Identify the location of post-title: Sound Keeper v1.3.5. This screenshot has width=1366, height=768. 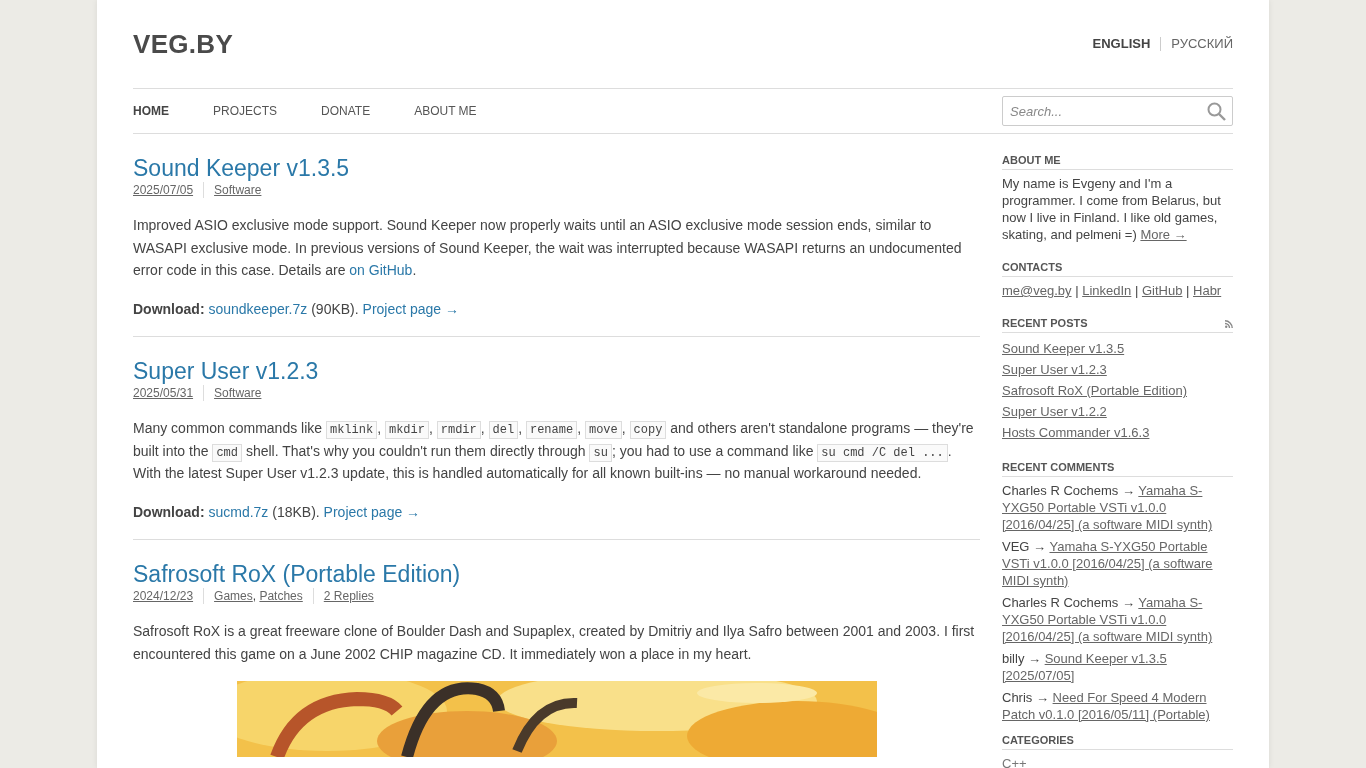
(556, 168).